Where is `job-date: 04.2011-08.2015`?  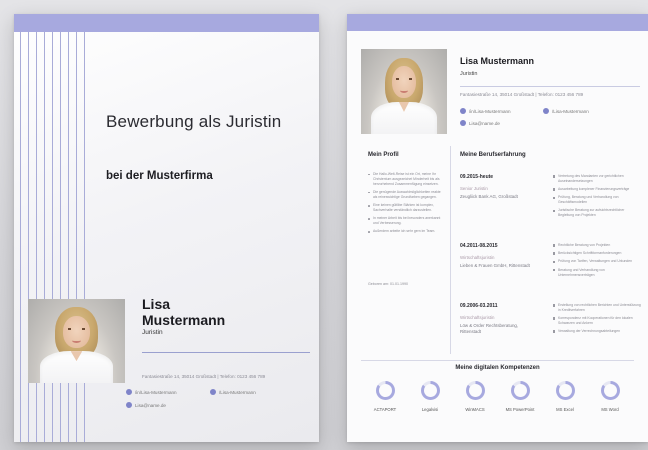 job-date: 04.2011-08.2015 is located at coordinates (479, 246).